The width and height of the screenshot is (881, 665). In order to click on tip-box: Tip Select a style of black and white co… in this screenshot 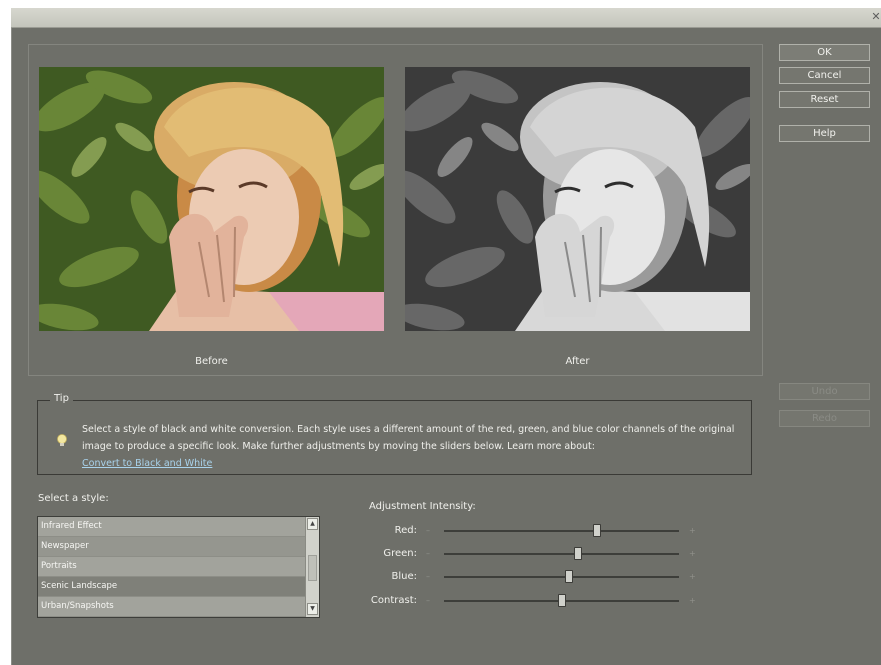, I will do `click(394, 434)`.